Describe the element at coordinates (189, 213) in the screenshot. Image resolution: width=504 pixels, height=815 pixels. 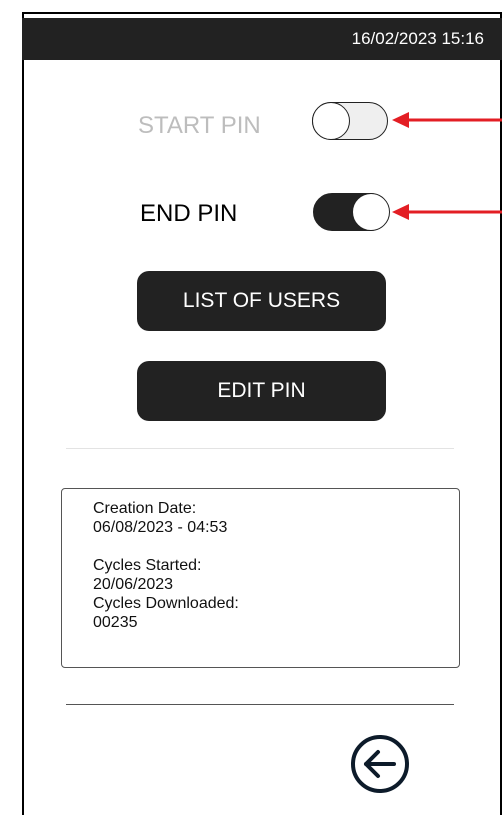
I see `end-pin-label: END PIN` at that location.